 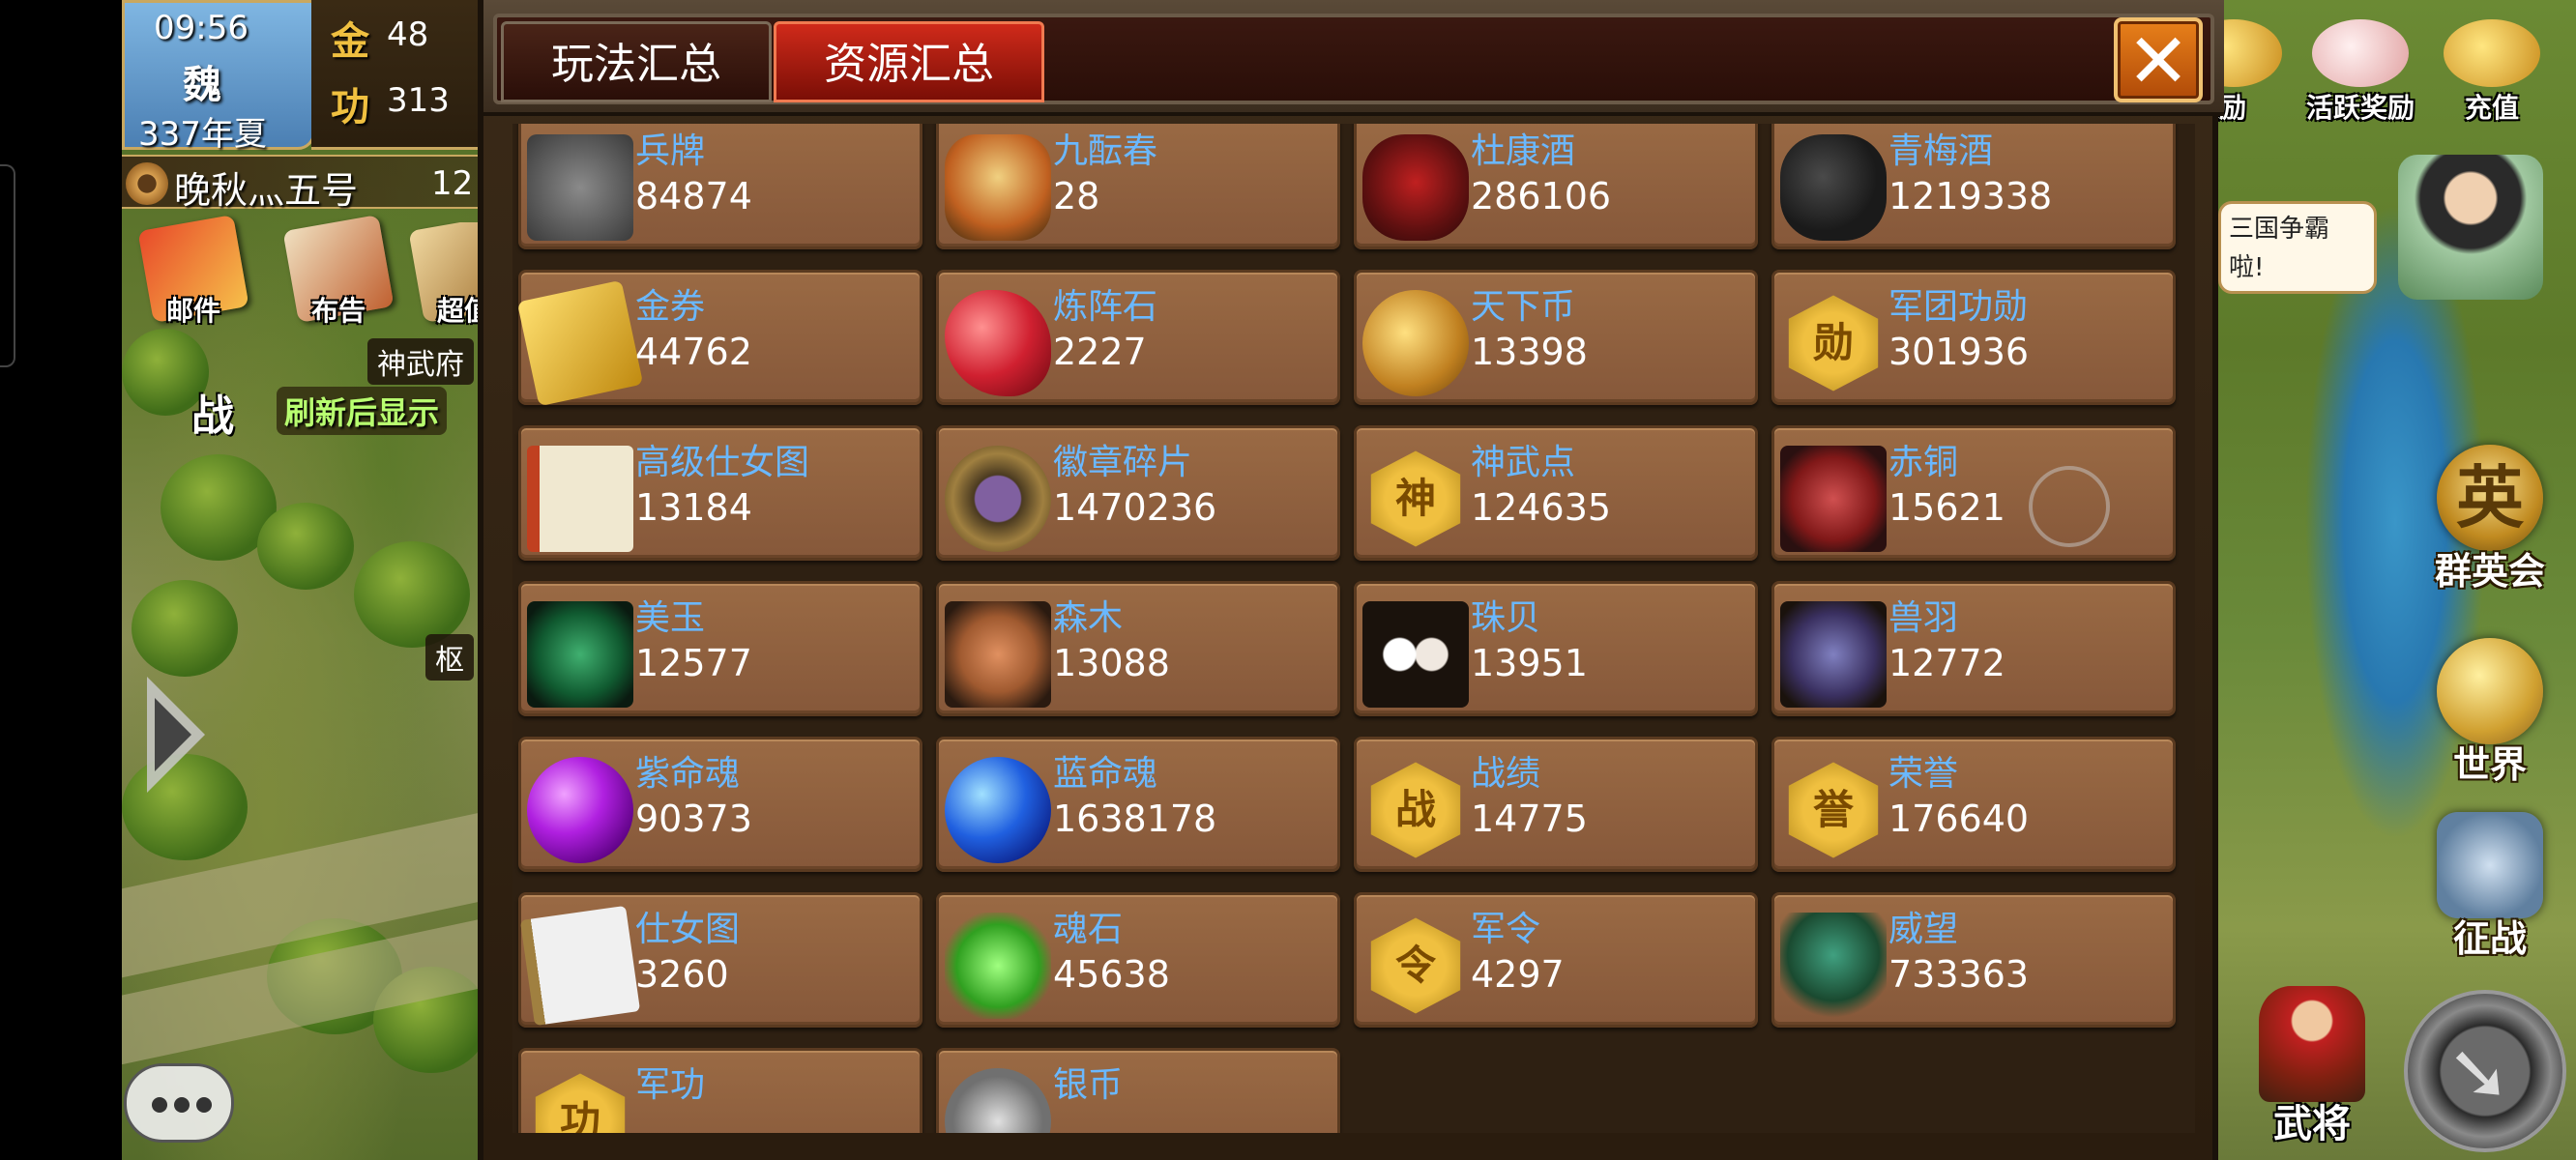 I want to click on resource-card: 徽章碎片 1470236, so click(x=1138, y=493).